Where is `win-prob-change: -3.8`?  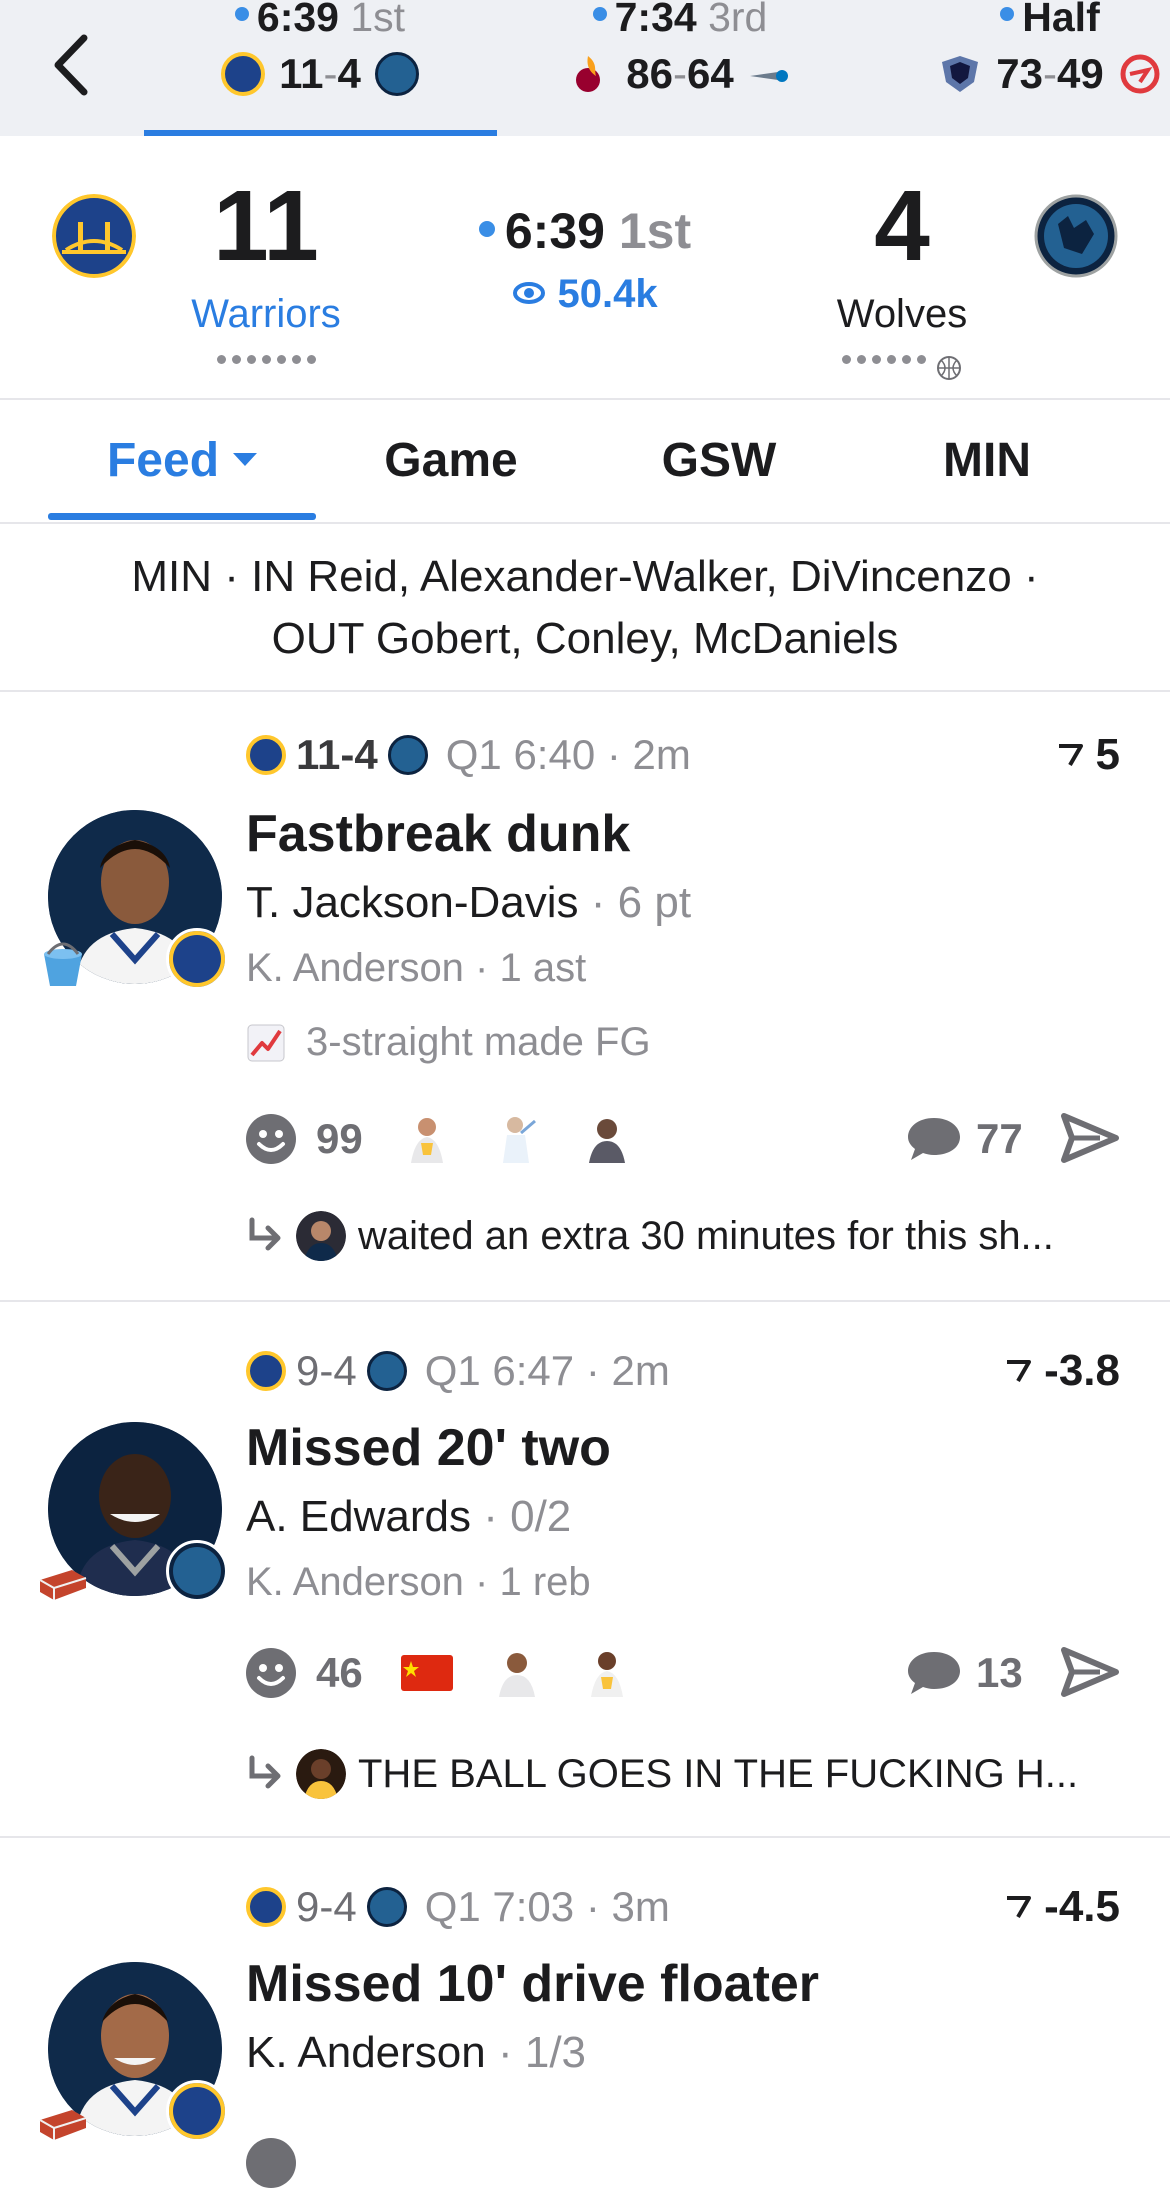
win-prob-change: -3.8 is located at coordinates (1062, 1371).